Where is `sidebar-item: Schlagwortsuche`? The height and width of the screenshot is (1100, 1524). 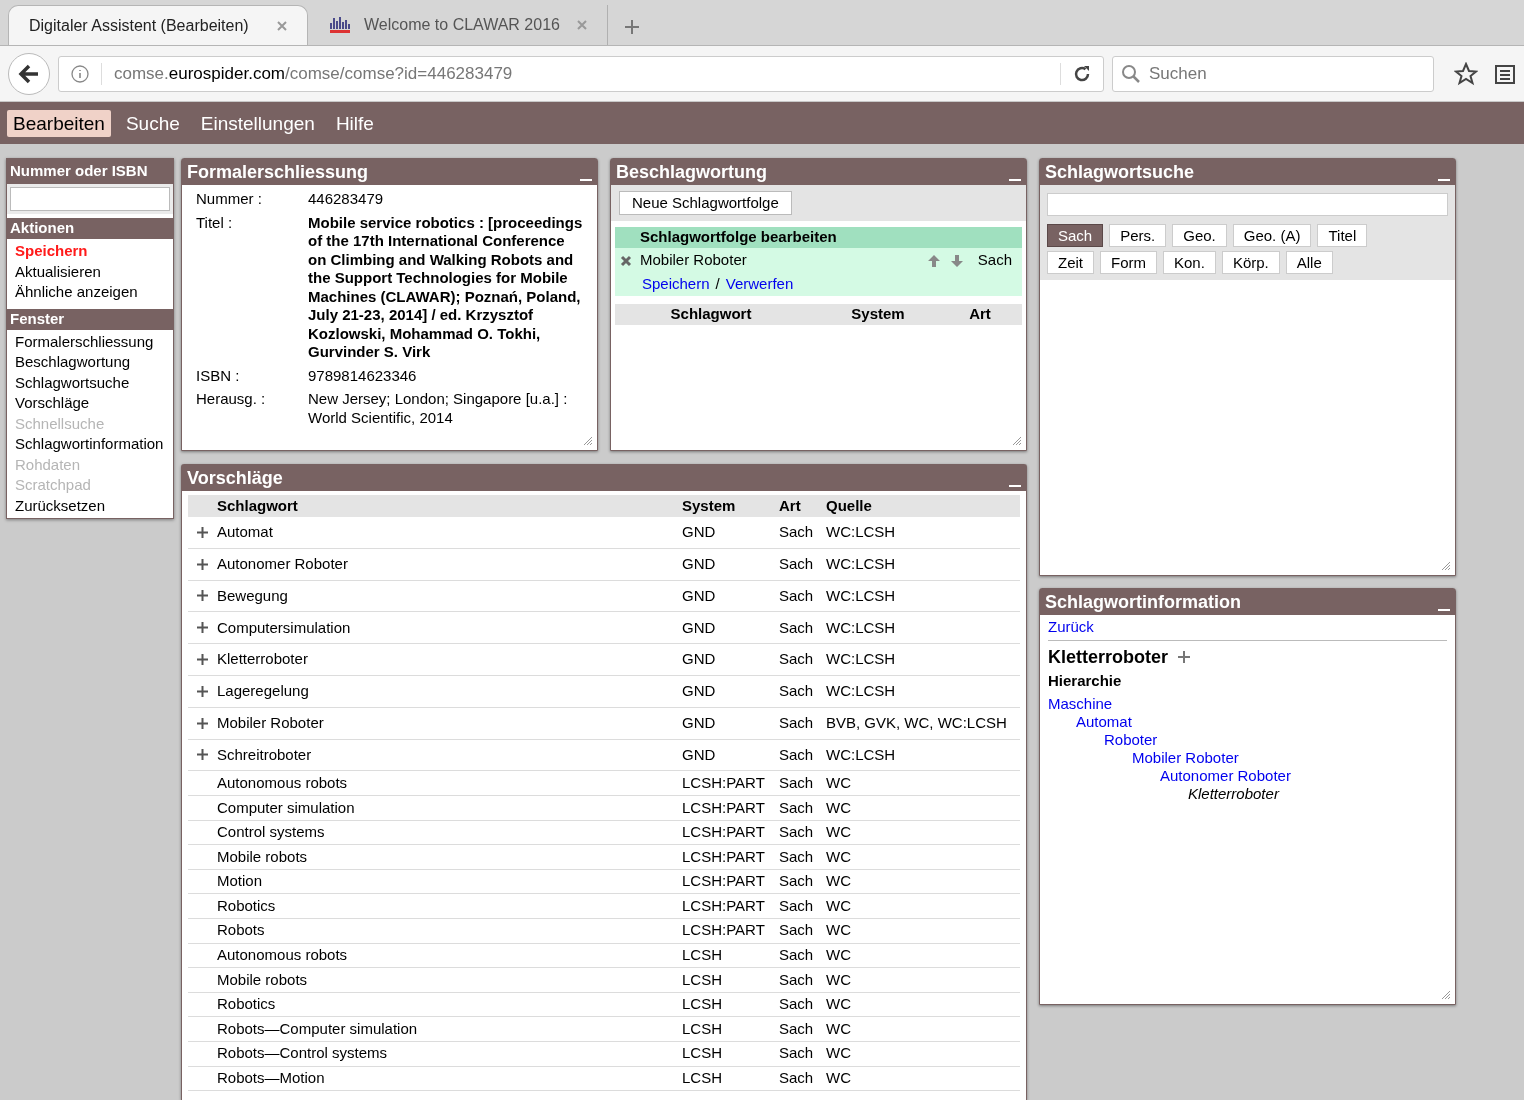
sidebar-item: Schlagwortsuche is located at coordinates (72, 382).